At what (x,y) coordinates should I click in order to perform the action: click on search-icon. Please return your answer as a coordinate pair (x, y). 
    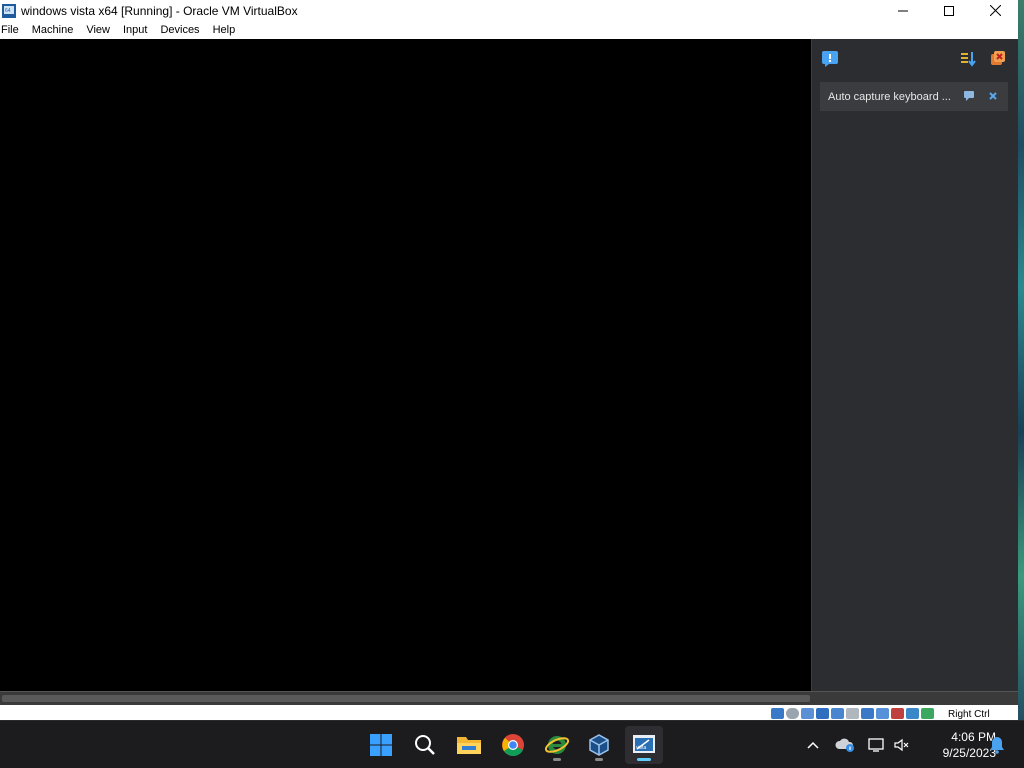
    Looking at the image, I should click on (425, 745).